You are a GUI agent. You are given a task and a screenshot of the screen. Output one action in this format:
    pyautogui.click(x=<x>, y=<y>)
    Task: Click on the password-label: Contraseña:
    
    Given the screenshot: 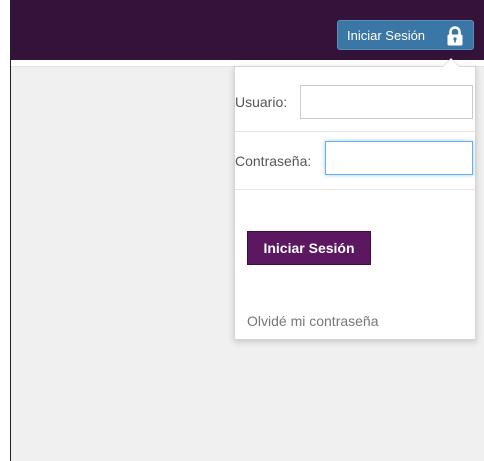 What is the action you would take?
    pyautogui.click(x=273, y=161)
    